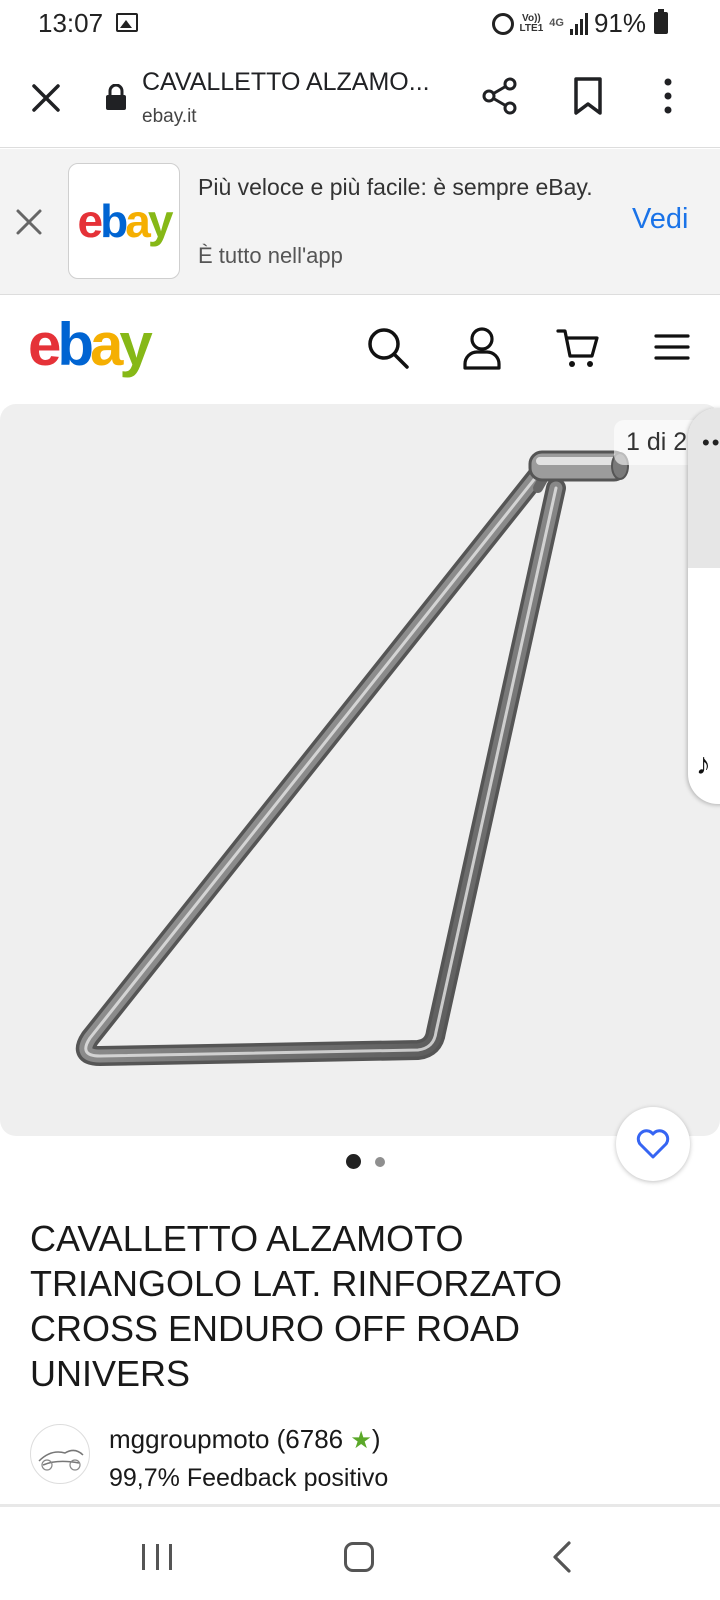 This screenshot has width=720, height=1600. I want to click on search-icon, so click(388, 348).